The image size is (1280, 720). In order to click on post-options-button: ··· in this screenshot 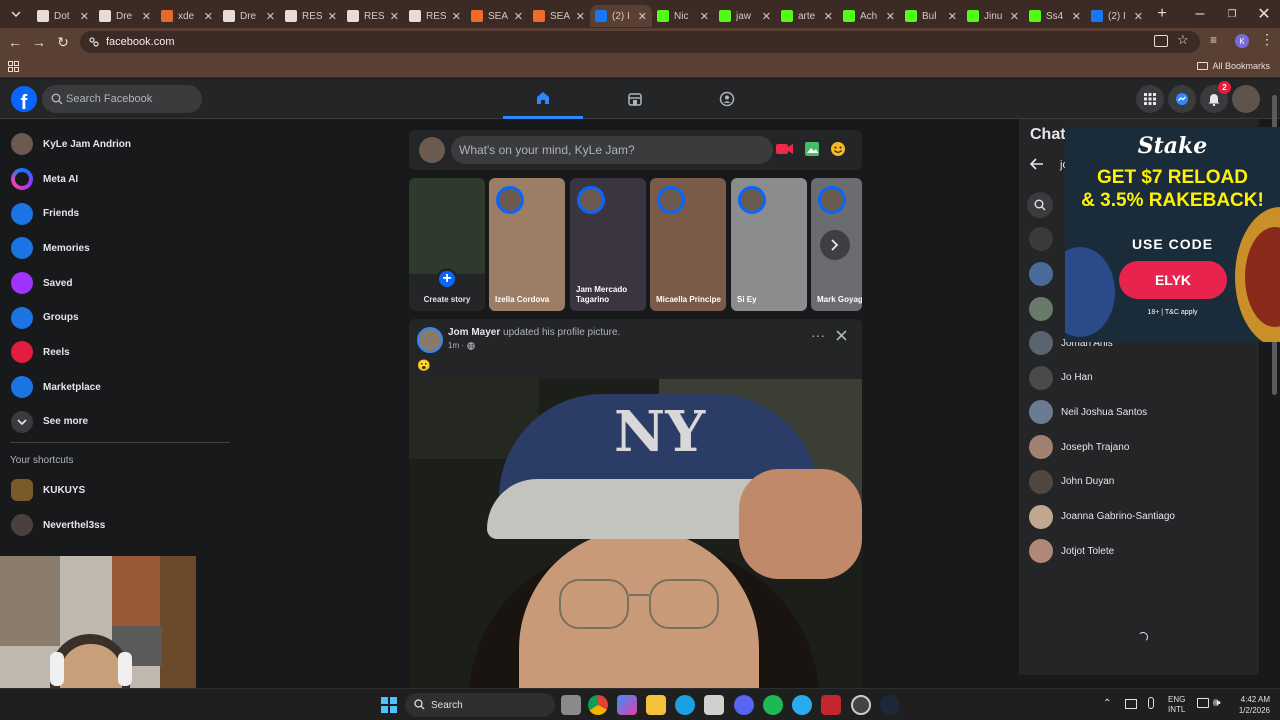, I will do `click(818, 335)`.